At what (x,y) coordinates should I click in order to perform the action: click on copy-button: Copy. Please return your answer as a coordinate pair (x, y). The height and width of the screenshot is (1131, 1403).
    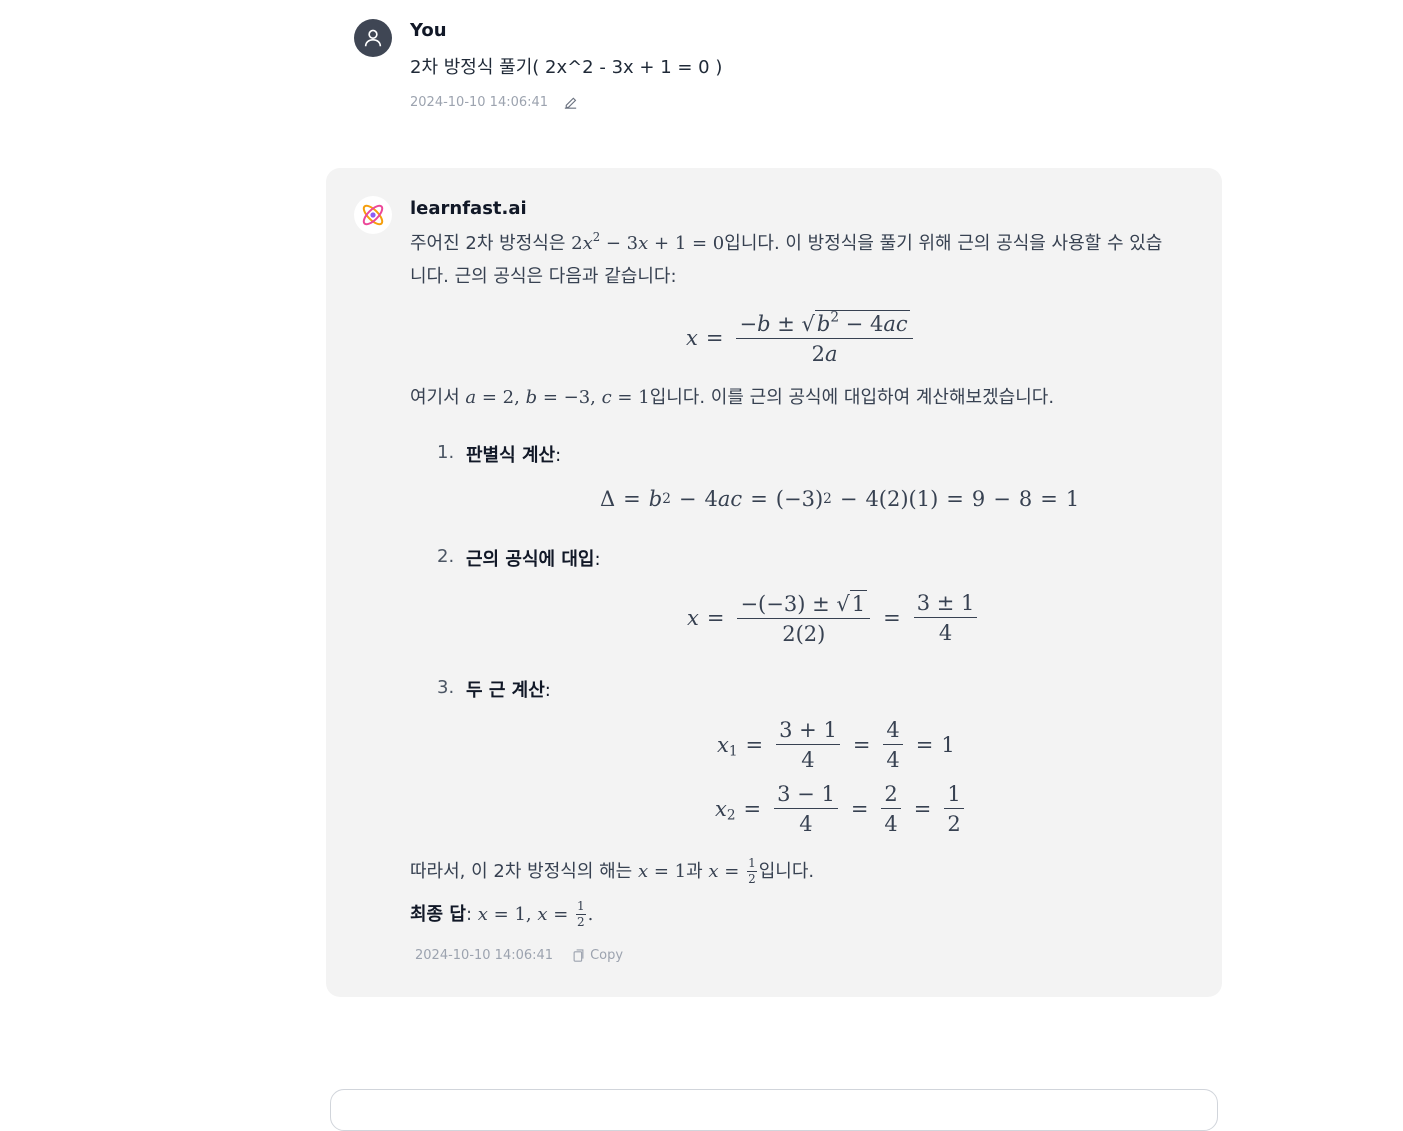
    Looking at the image, I should click on (597, 955).